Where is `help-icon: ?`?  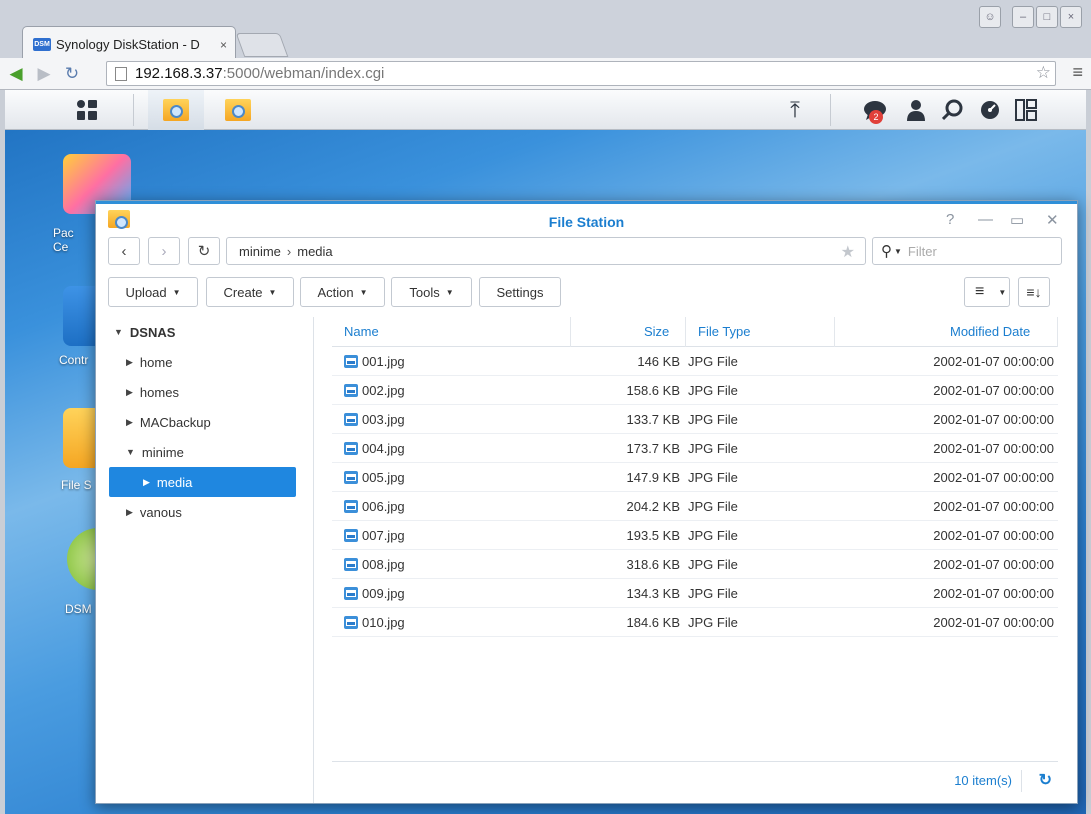
help-icon: ? is located at coordinates (950, 219).